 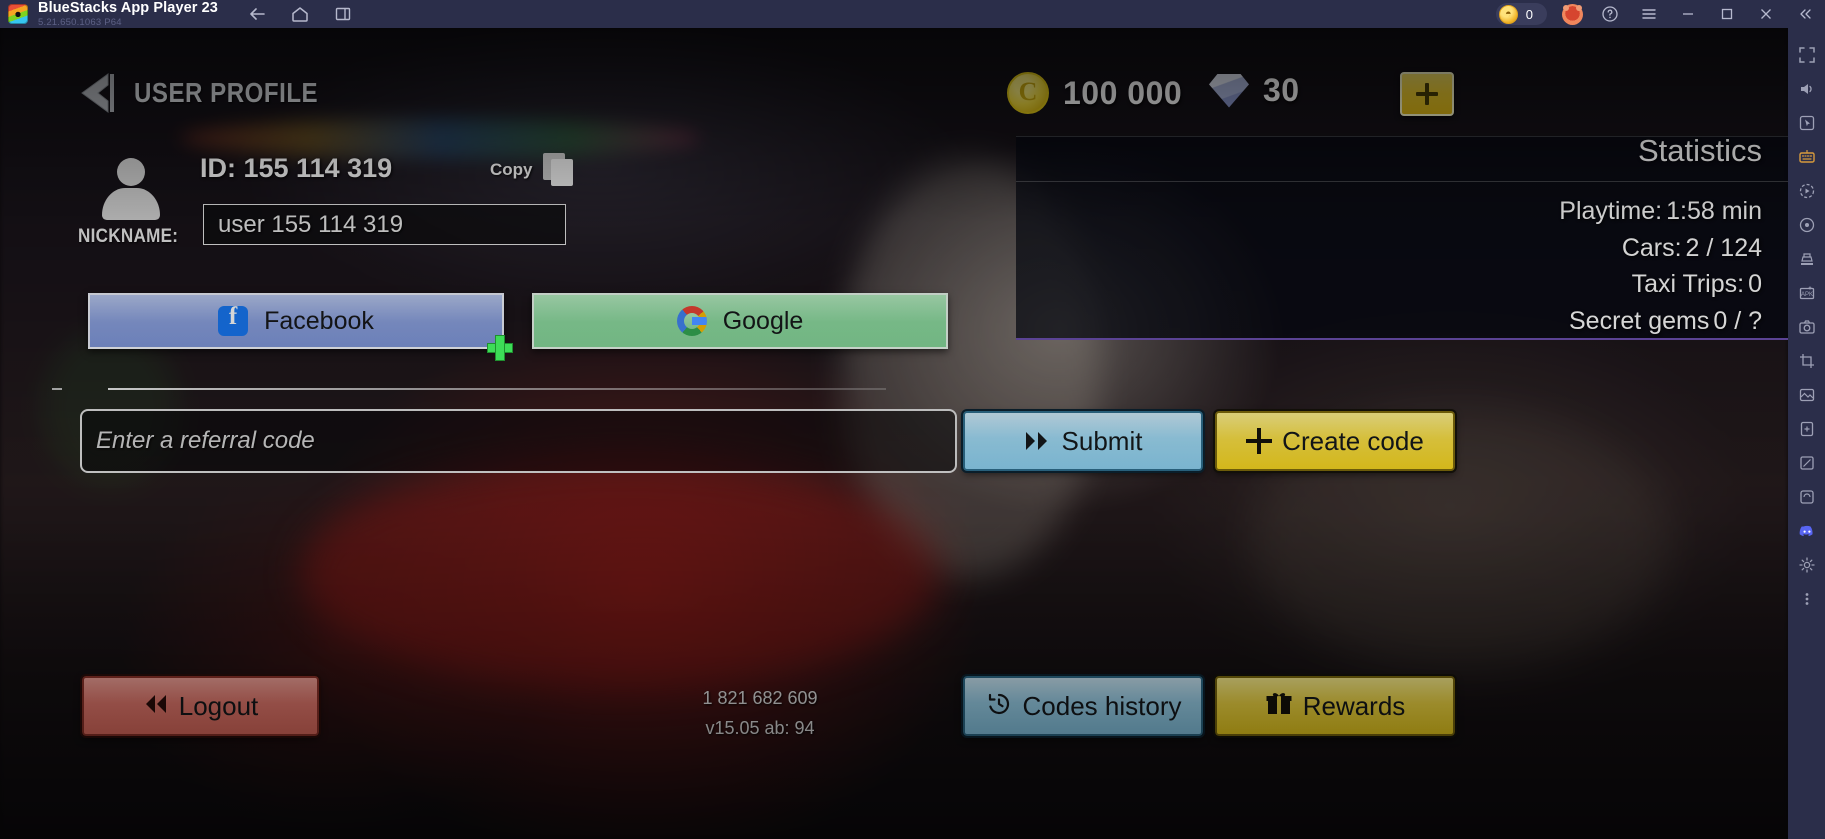 I want to click on gem-value: 30, so click(x=1281, y=90).